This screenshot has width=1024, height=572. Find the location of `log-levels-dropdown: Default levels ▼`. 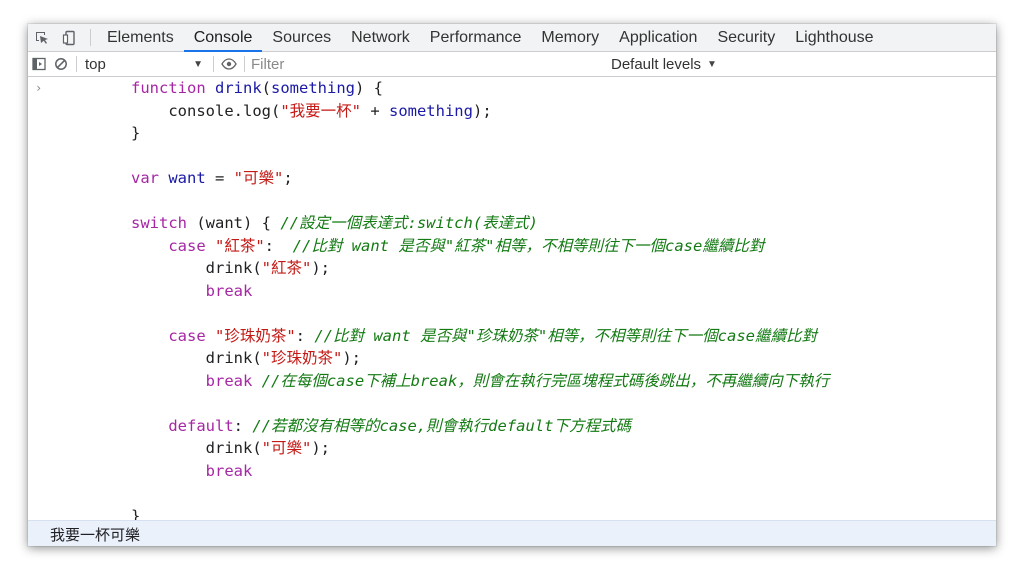

log-levels-dropdown: Default levels ▼ is located at coordinates (664, 64).